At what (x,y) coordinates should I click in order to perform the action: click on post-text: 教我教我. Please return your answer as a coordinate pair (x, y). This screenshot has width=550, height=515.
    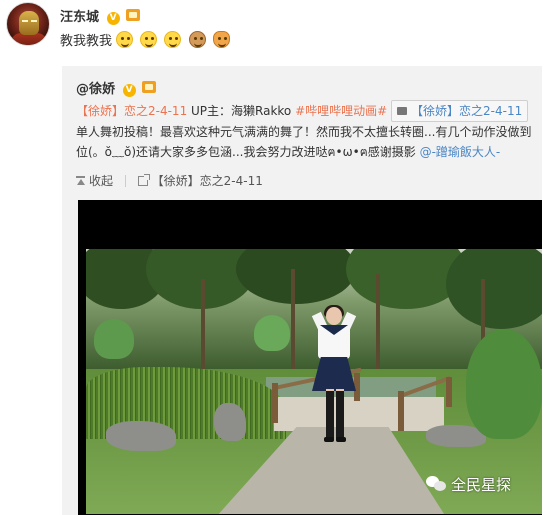
    Looking at the image, I should click on (146, 39).